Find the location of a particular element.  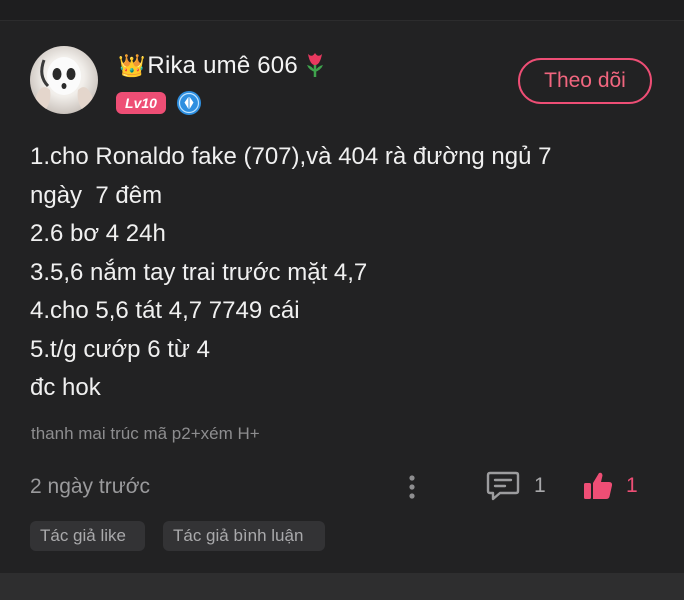

post-line: 4.cho 5,6 tát 4,7 7749 cái is located at coordinates (165, 310).